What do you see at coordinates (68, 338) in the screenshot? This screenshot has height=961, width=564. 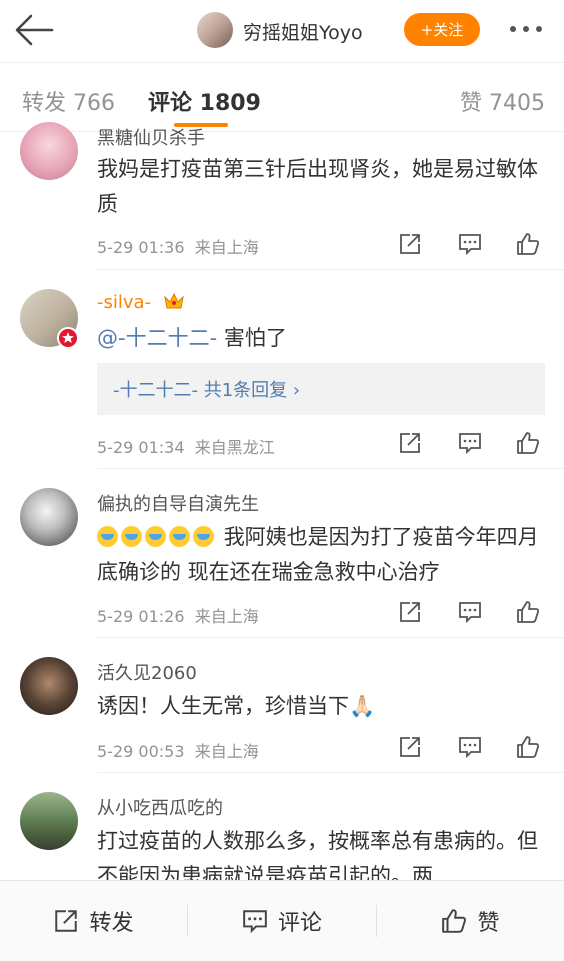 I see `verified-badge-icon` at bounding box center [68, 338].